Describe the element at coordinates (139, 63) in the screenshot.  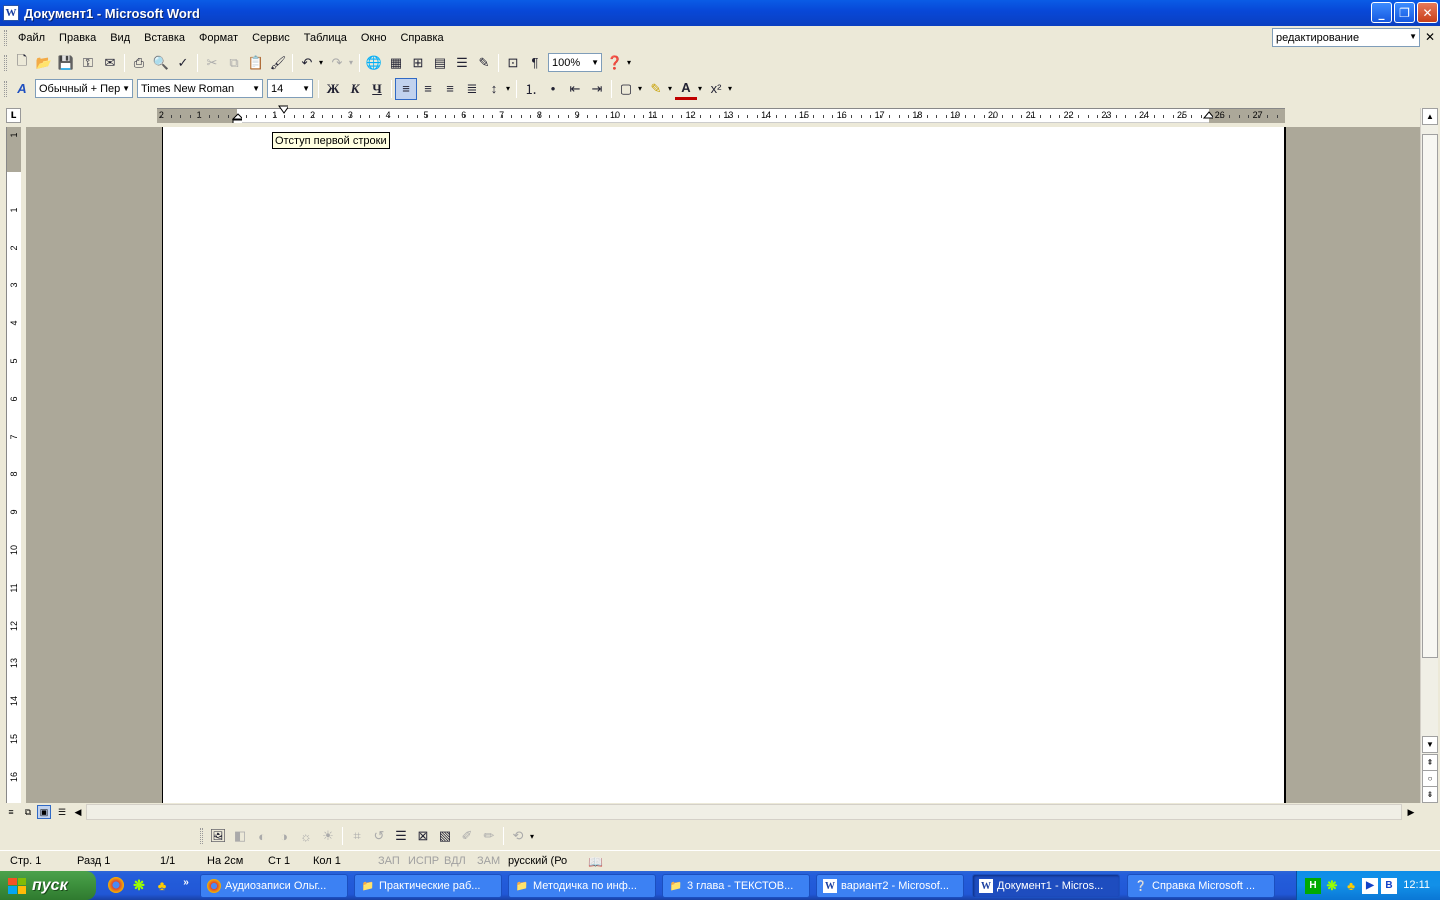
I see `print-icon: ⎙` at that location.